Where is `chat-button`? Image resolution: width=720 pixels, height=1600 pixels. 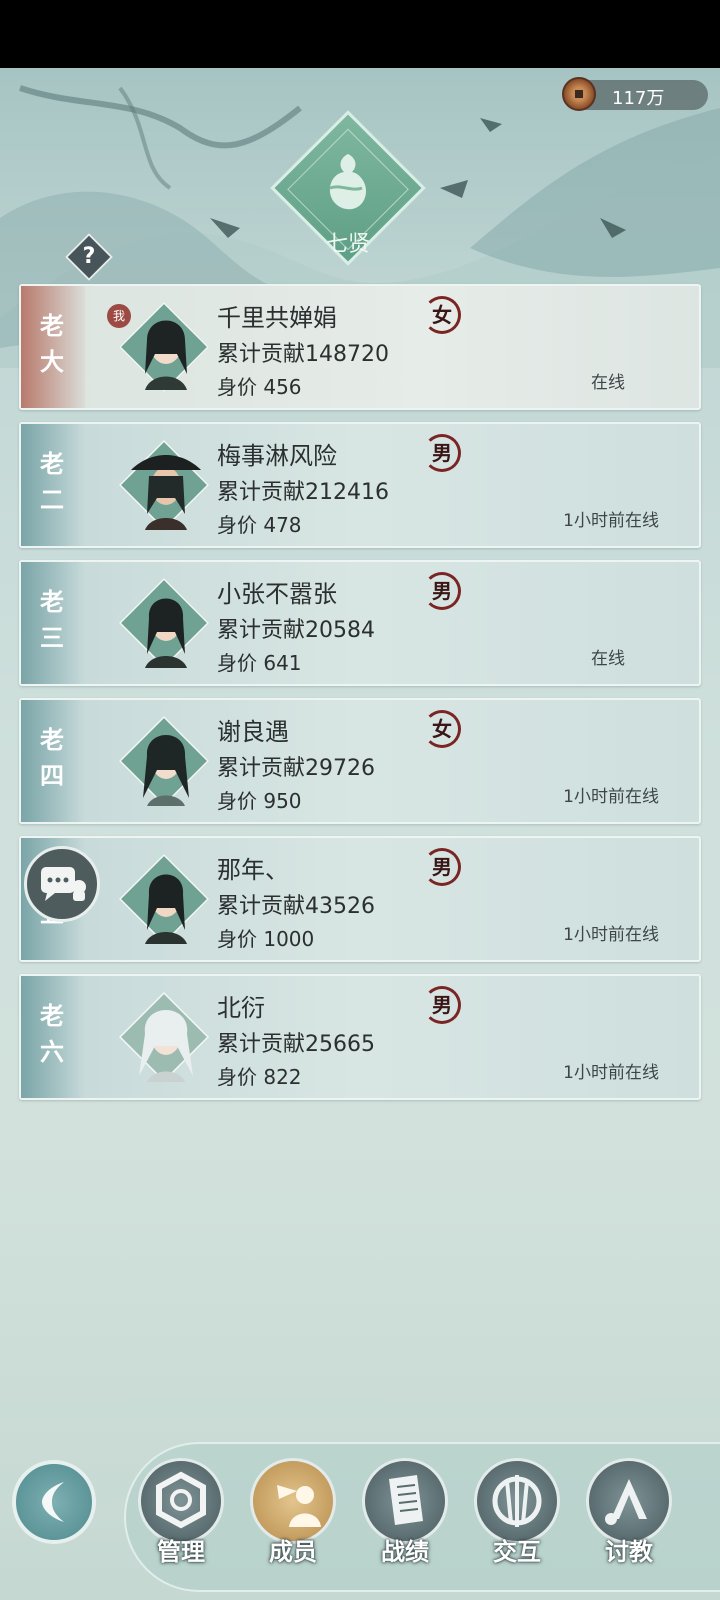
chat-button is located at coordinates (62, 884).